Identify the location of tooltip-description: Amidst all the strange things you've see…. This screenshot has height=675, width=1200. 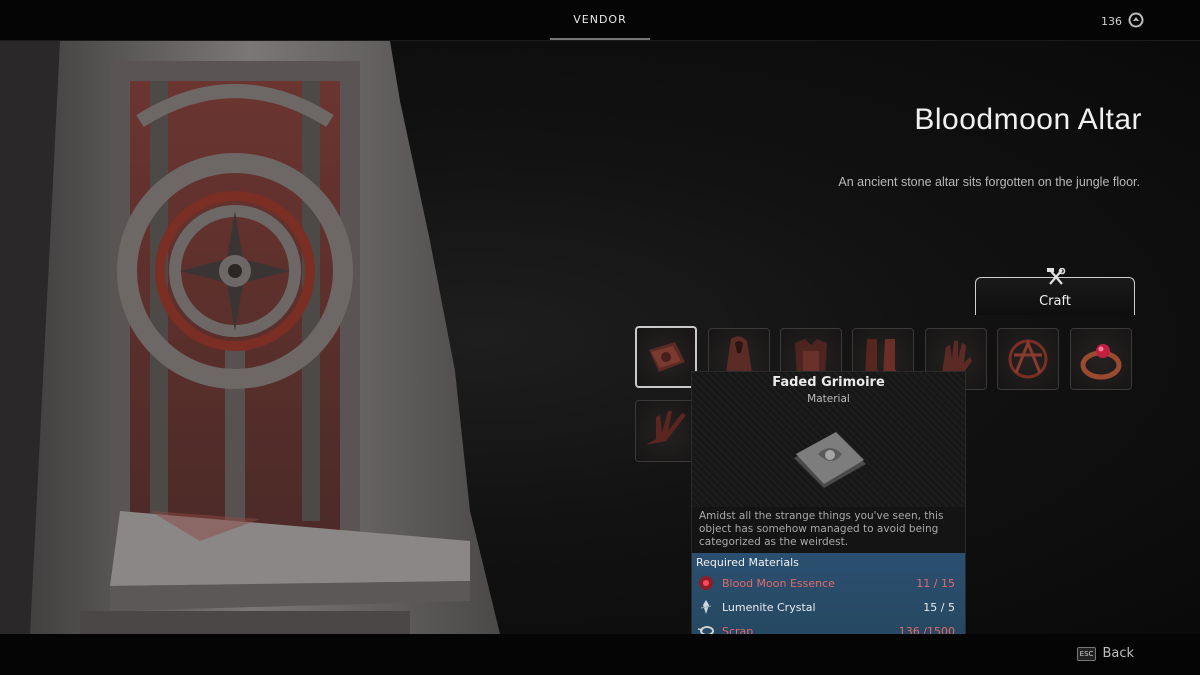
(821, 529).